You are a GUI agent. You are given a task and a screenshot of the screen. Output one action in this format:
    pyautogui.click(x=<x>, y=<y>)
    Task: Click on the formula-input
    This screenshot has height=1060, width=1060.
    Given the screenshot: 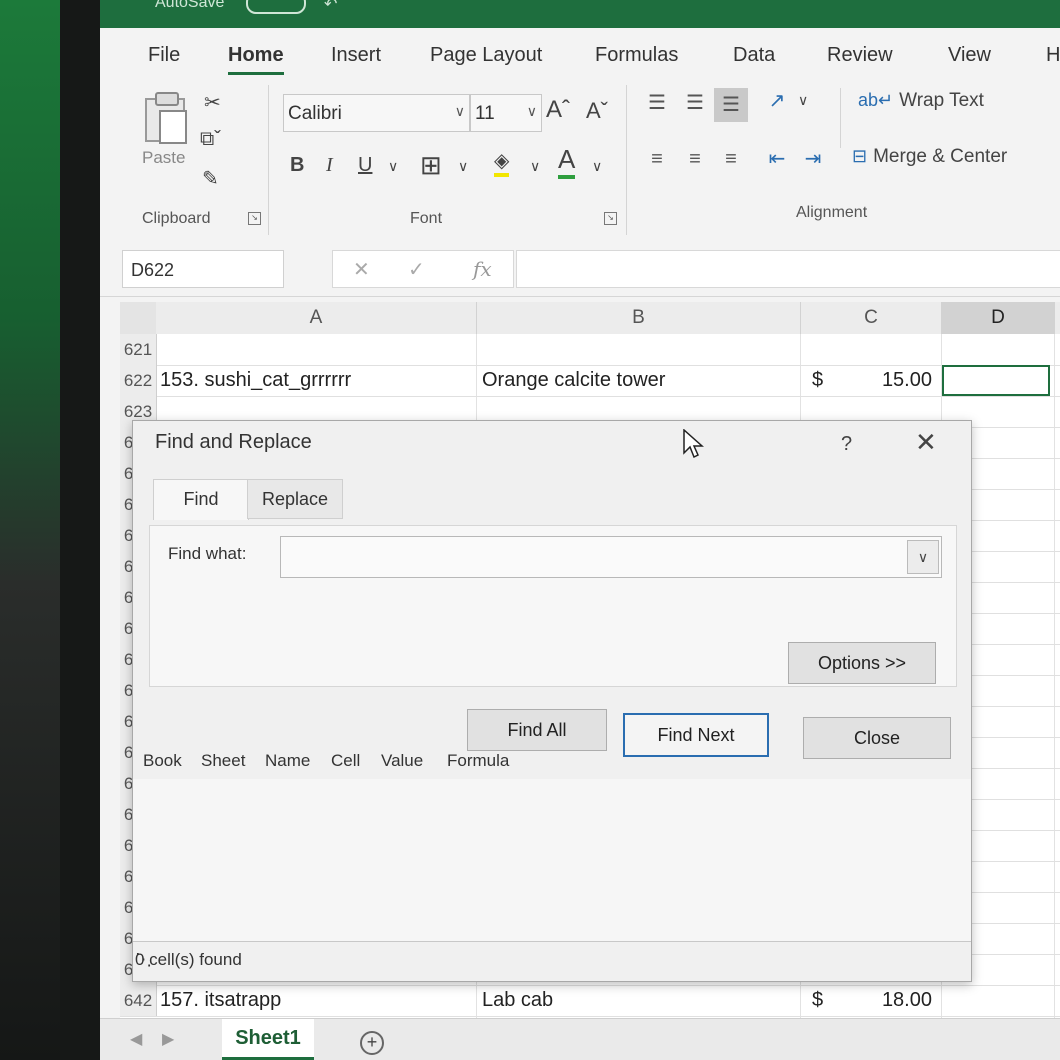 What is the action you would take?
    pyautogui.click(x=788, y=269)
    